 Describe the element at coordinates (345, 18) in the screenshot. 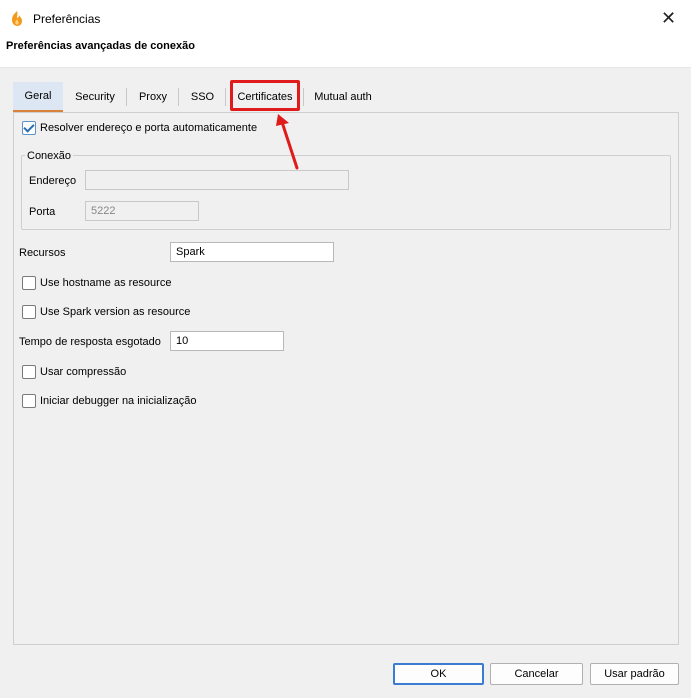

I see `title-bar: Preferências ✕` at that location.